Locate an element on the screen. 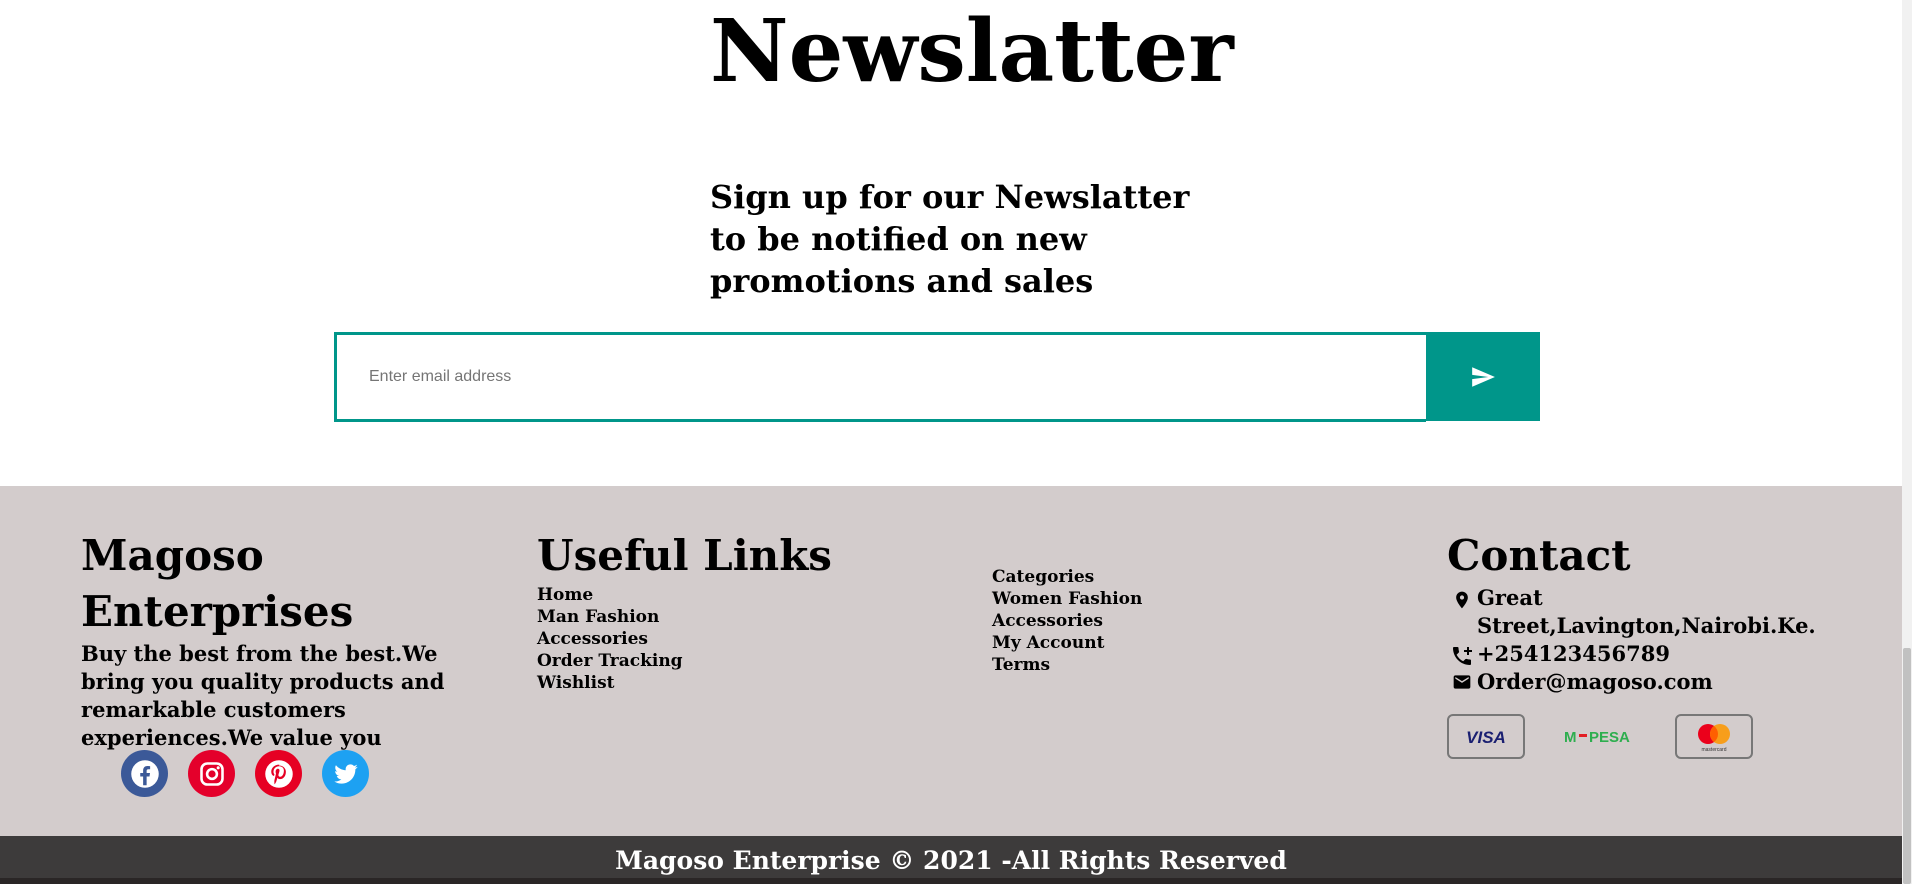 The image size is (1912, 884). contact-email: Order@magoso.com is located at coordinates (1657, 682).